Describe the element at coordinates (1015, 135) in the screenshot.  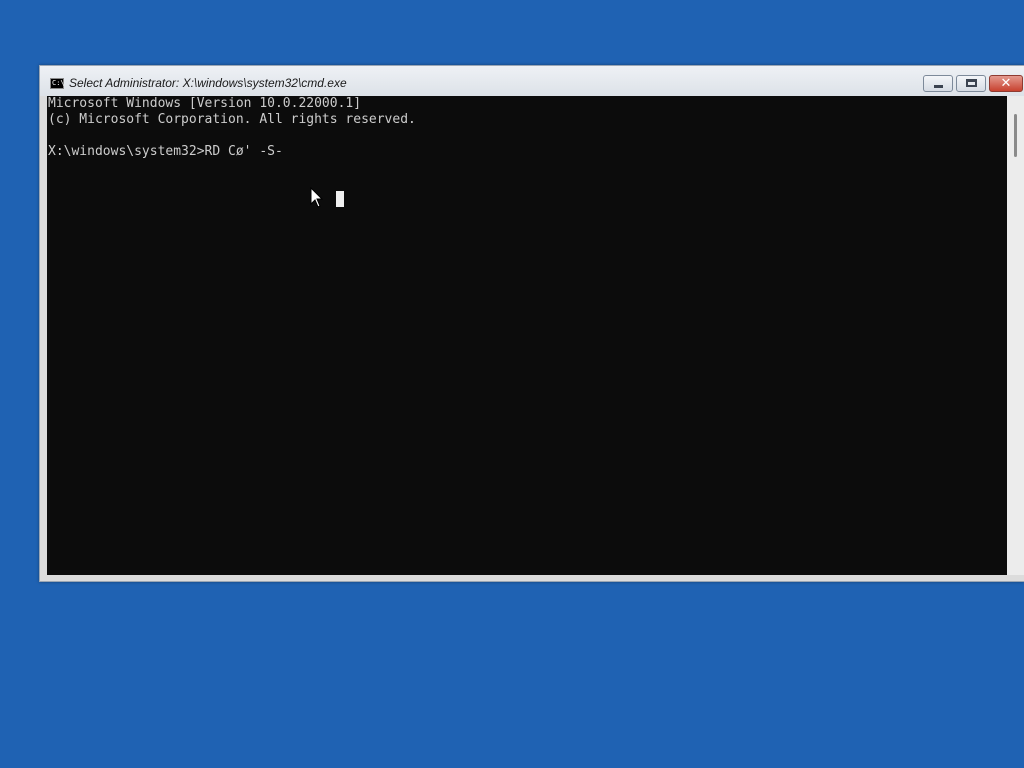
I see `scrollbar-thumb` at that location.